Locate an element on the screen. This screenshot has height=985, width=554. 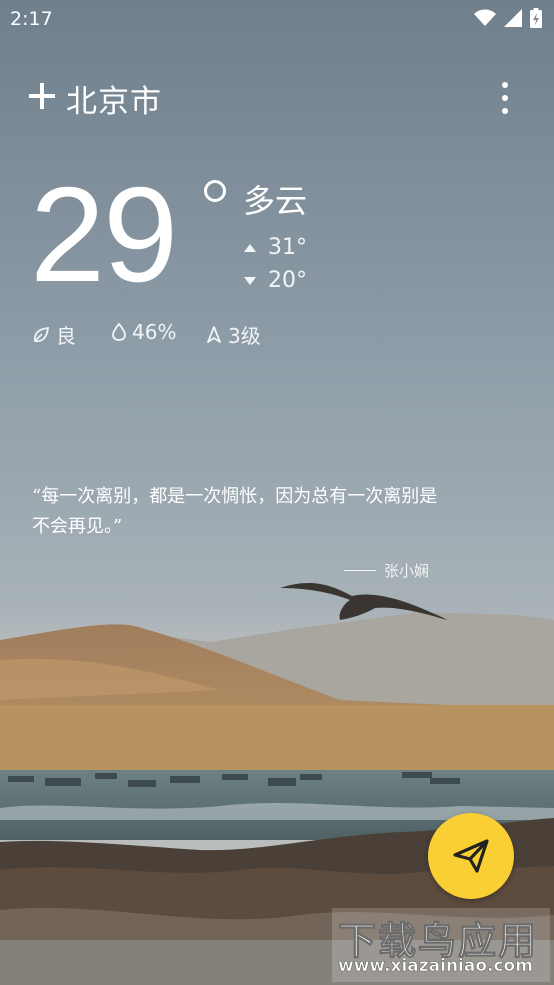
send-icon is located at coordinates (471, 856).